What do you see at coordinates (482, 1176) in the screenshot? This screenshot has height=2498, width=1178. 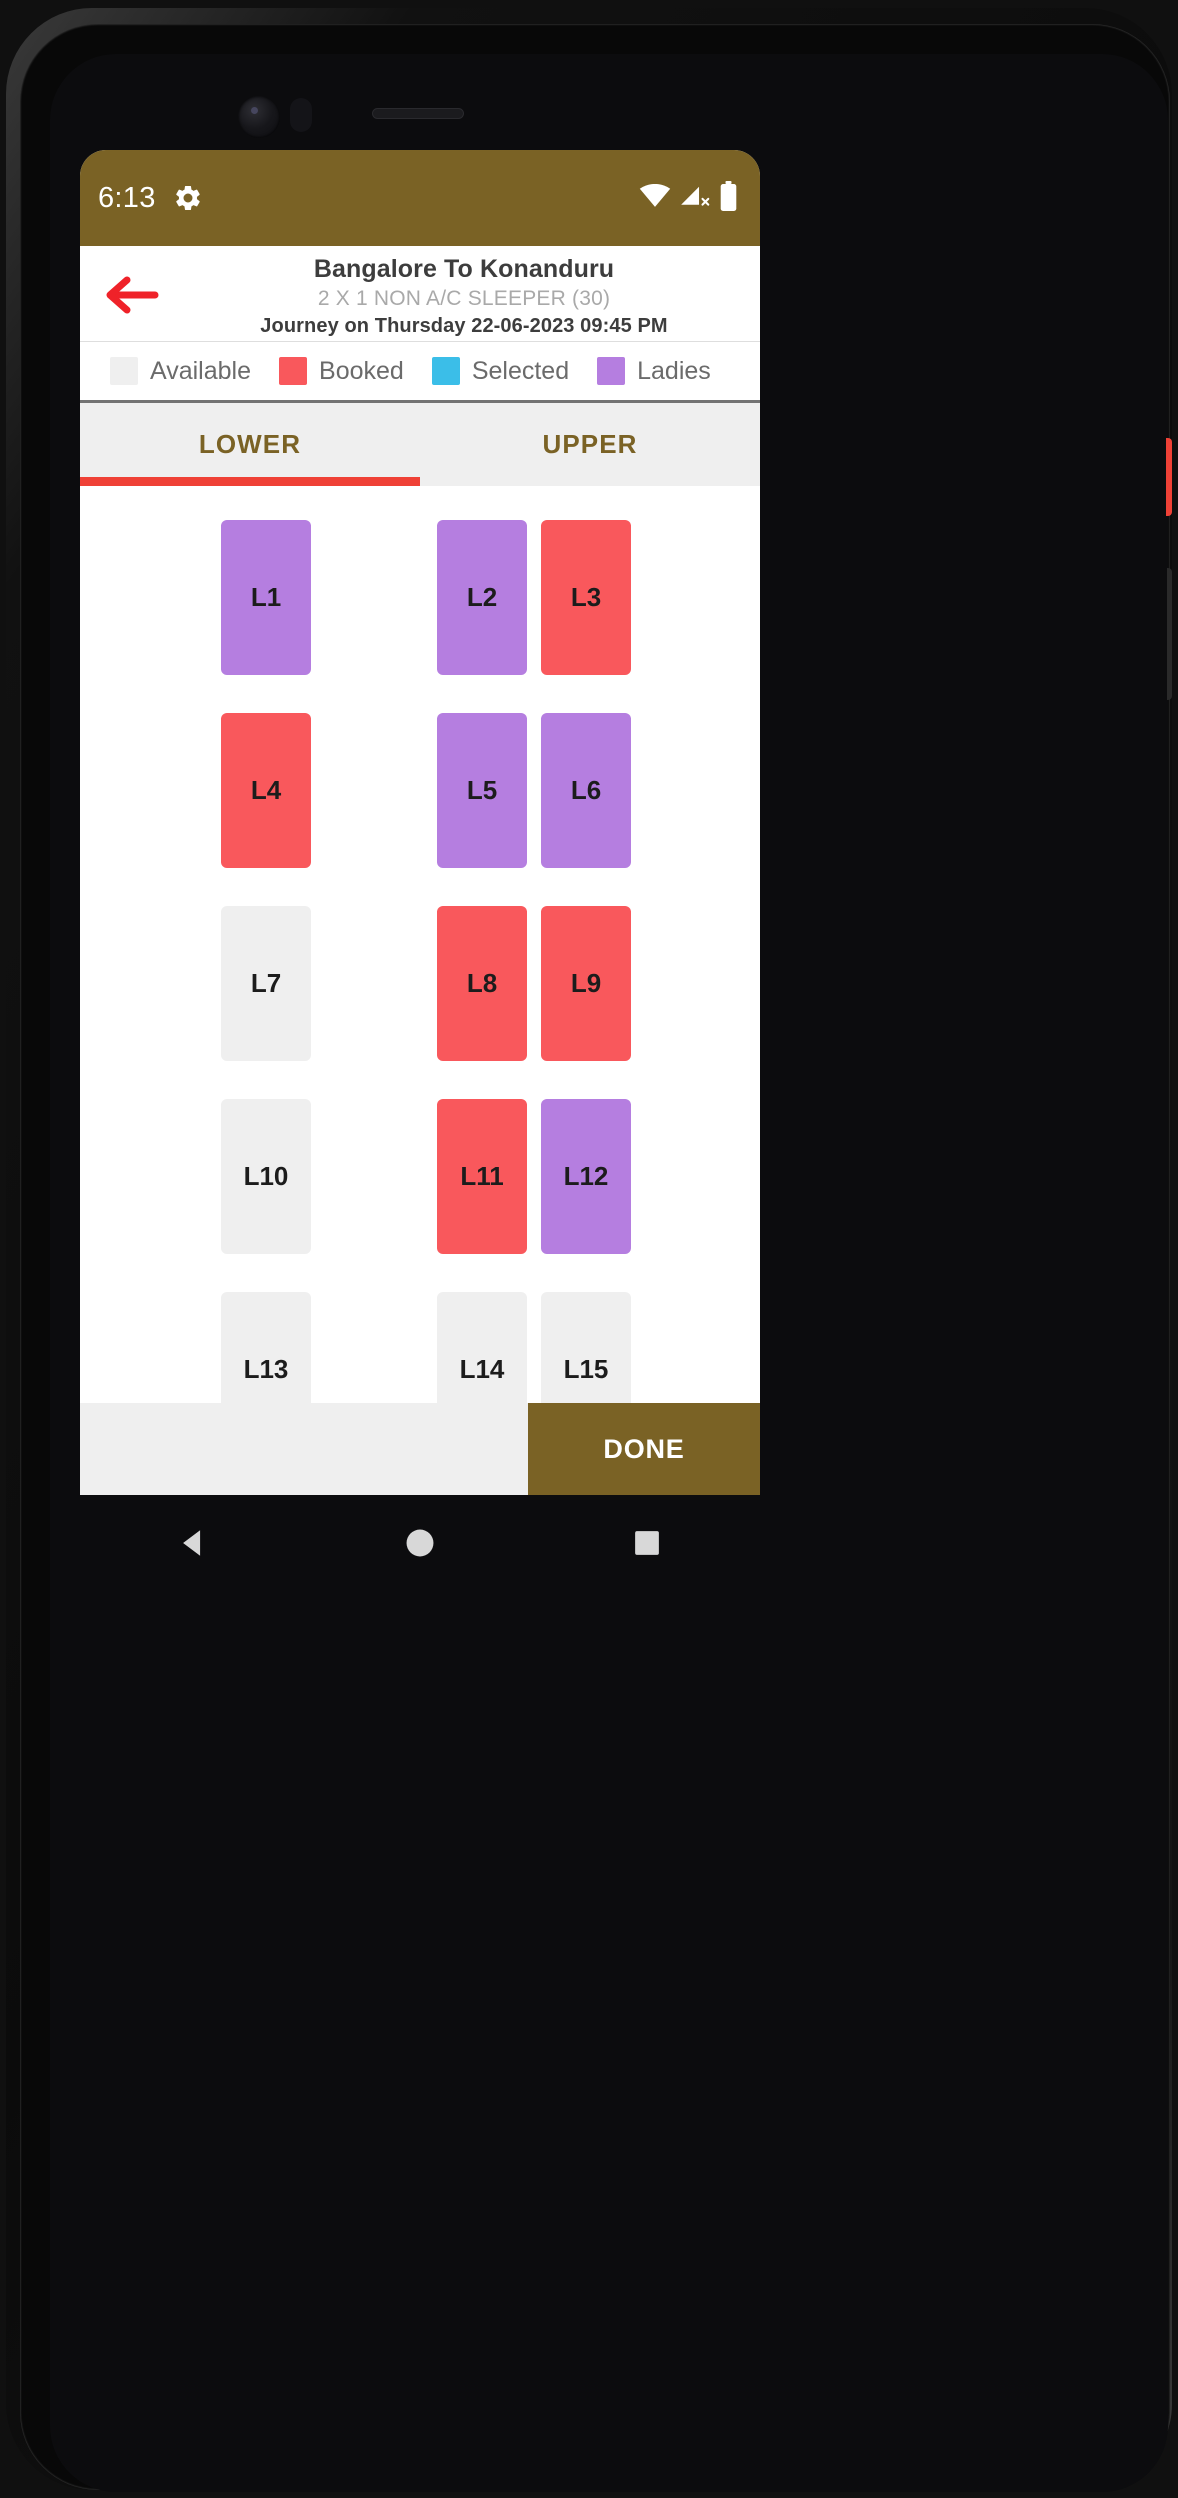 I see `seat-l11: L11` at bounding box center [482, 1176].